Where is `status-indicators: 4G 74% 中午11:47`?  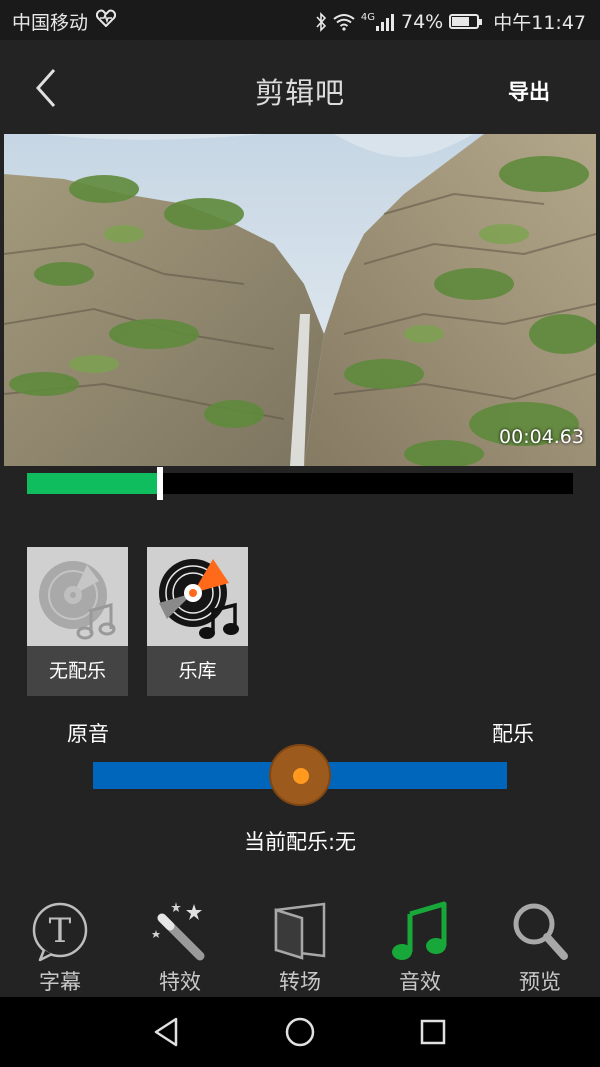 status-indicators: 4G 74% 中午11:47 is located at coordinates (450, 21).